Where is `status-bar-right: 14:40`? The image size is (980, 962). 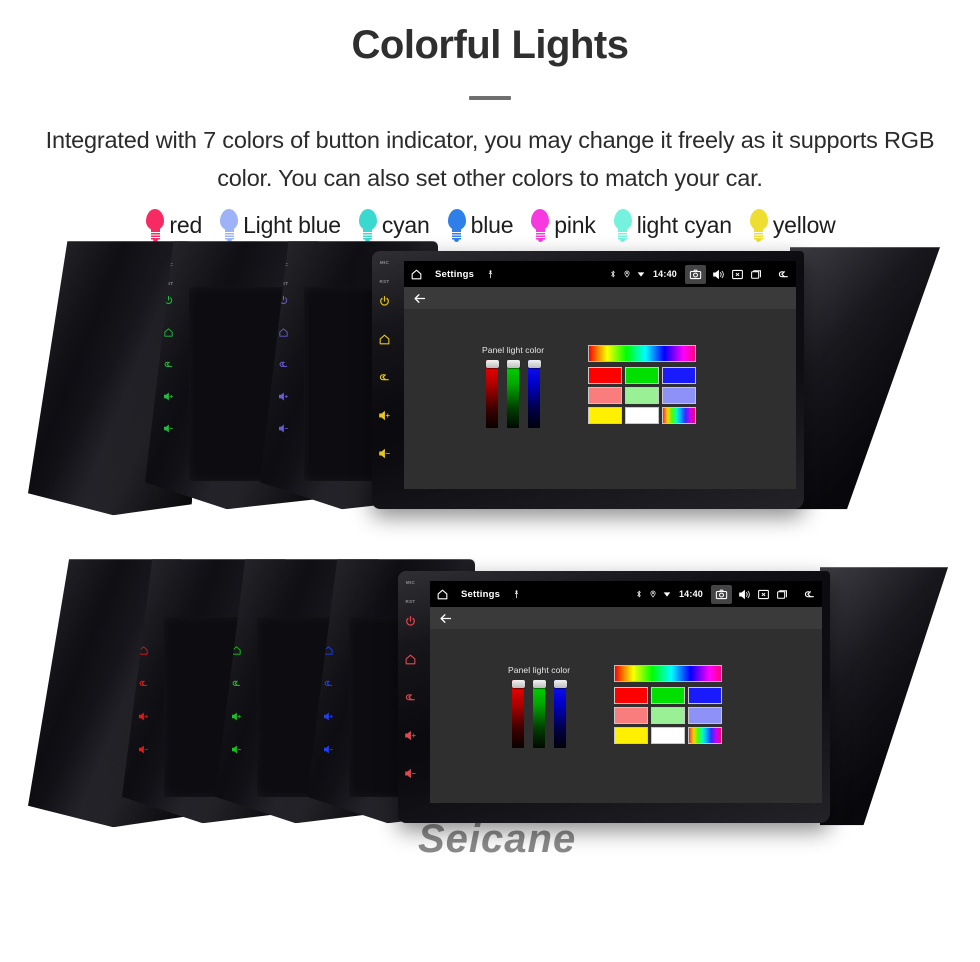 status-bar-right: 14:40 is located at coordinates (726, 594).